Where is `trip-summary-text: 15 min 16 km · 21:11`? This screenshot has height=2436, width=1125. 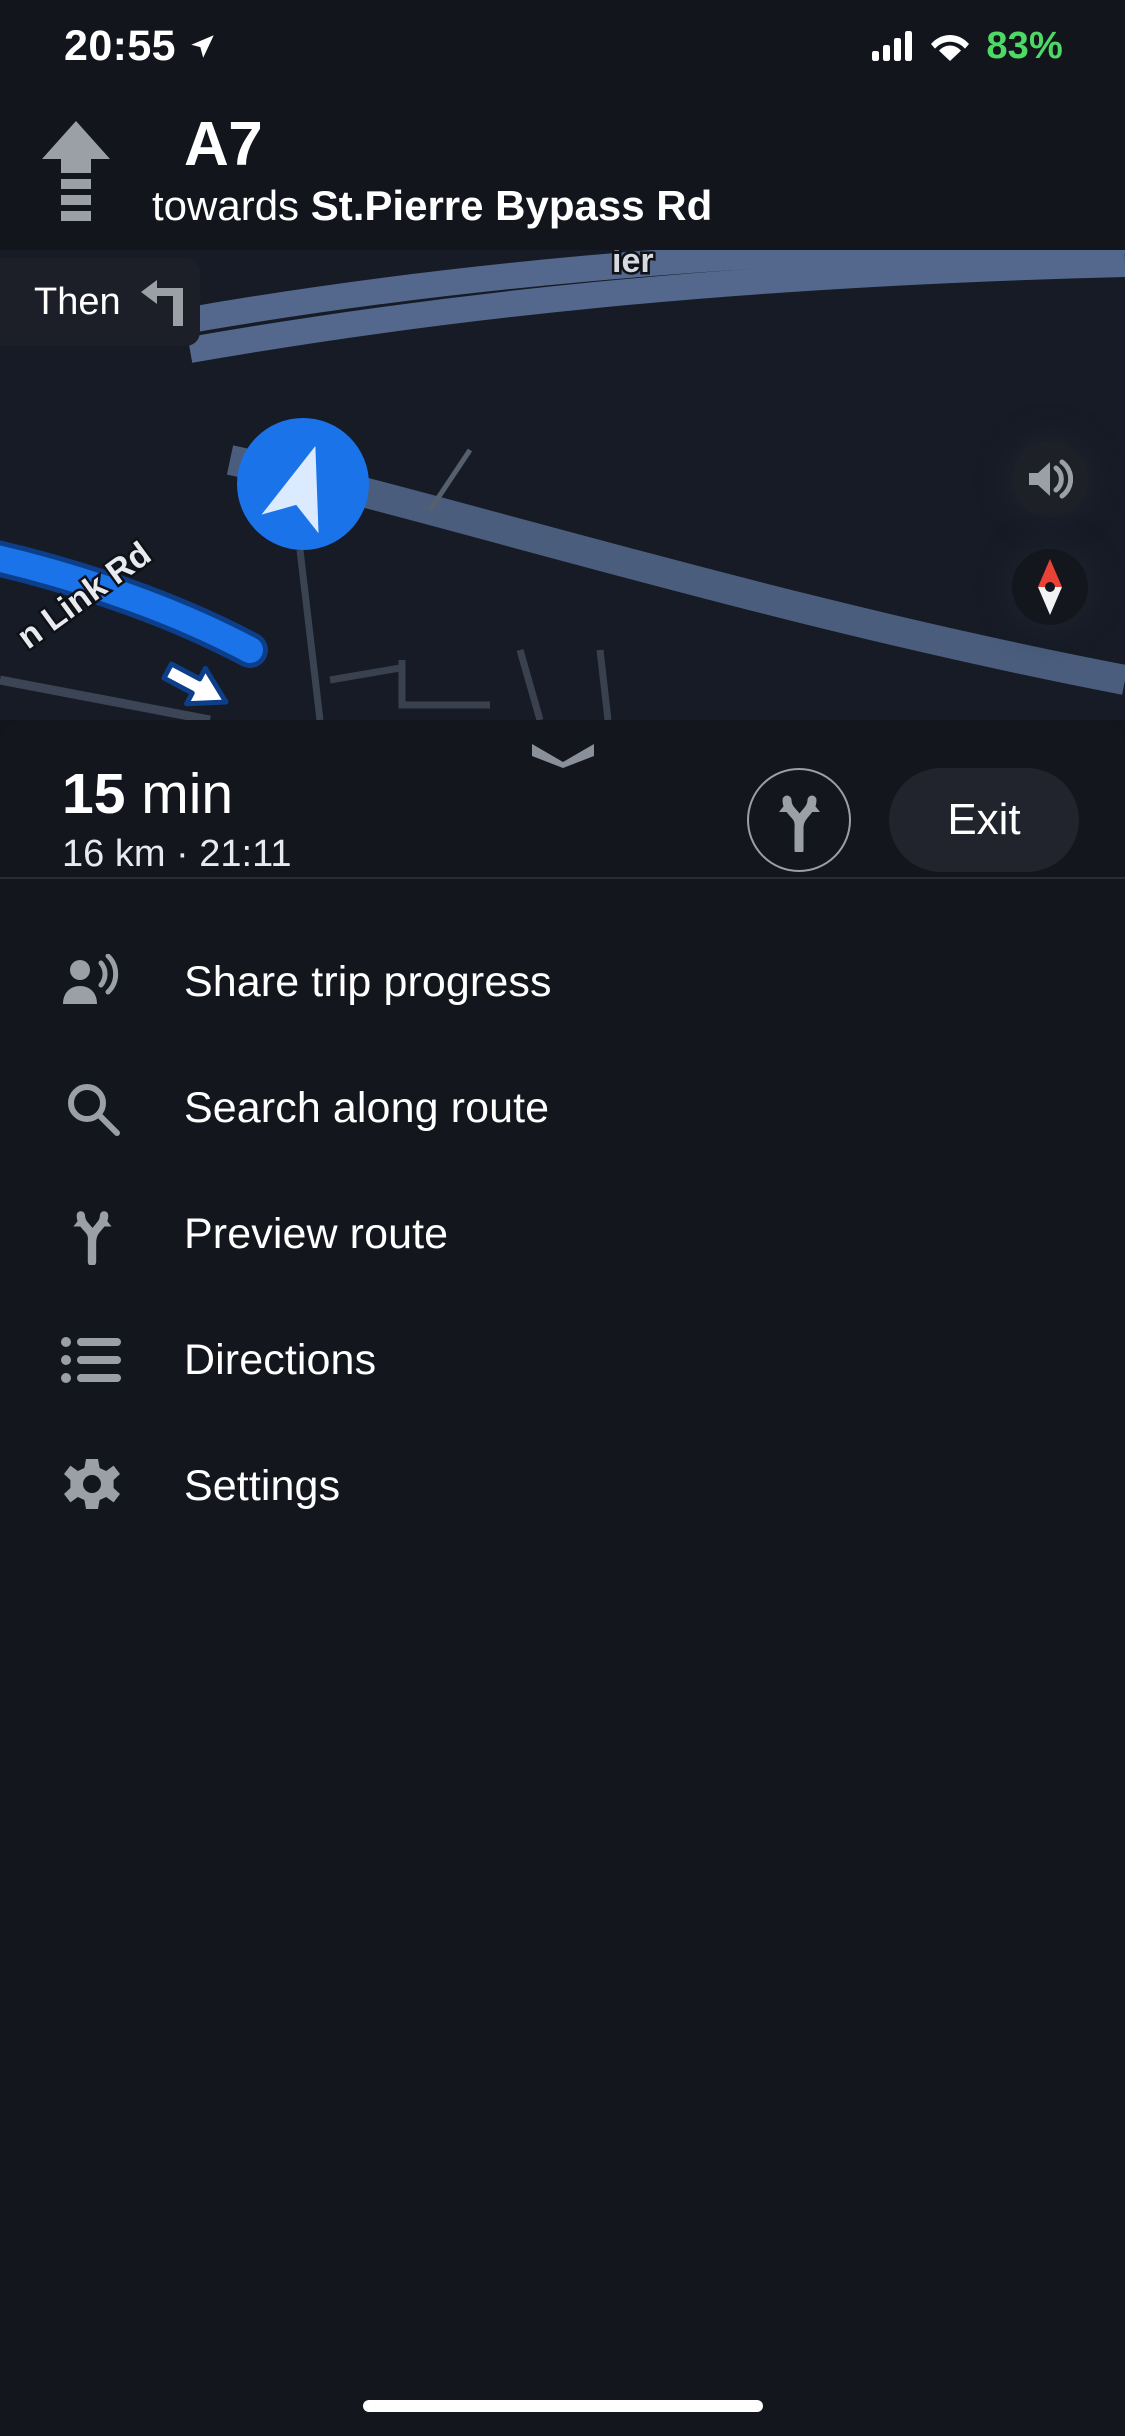
trip-summary-text: 15 min 16 km · 21:11 is located at coordinates (404, 819).